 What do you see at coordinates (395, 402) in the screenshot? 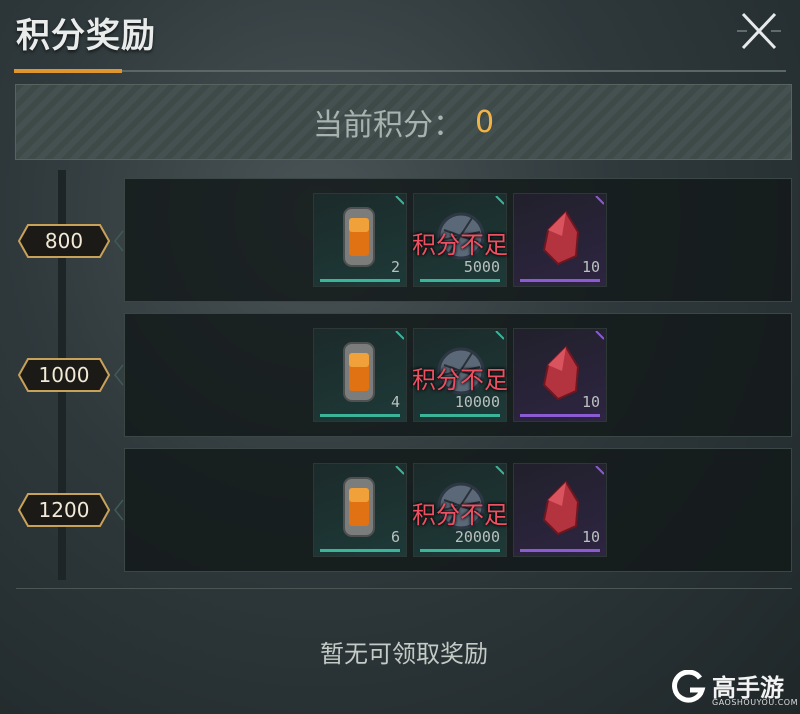
I see `item-quantity: 4` at bounding box center [395, 402].